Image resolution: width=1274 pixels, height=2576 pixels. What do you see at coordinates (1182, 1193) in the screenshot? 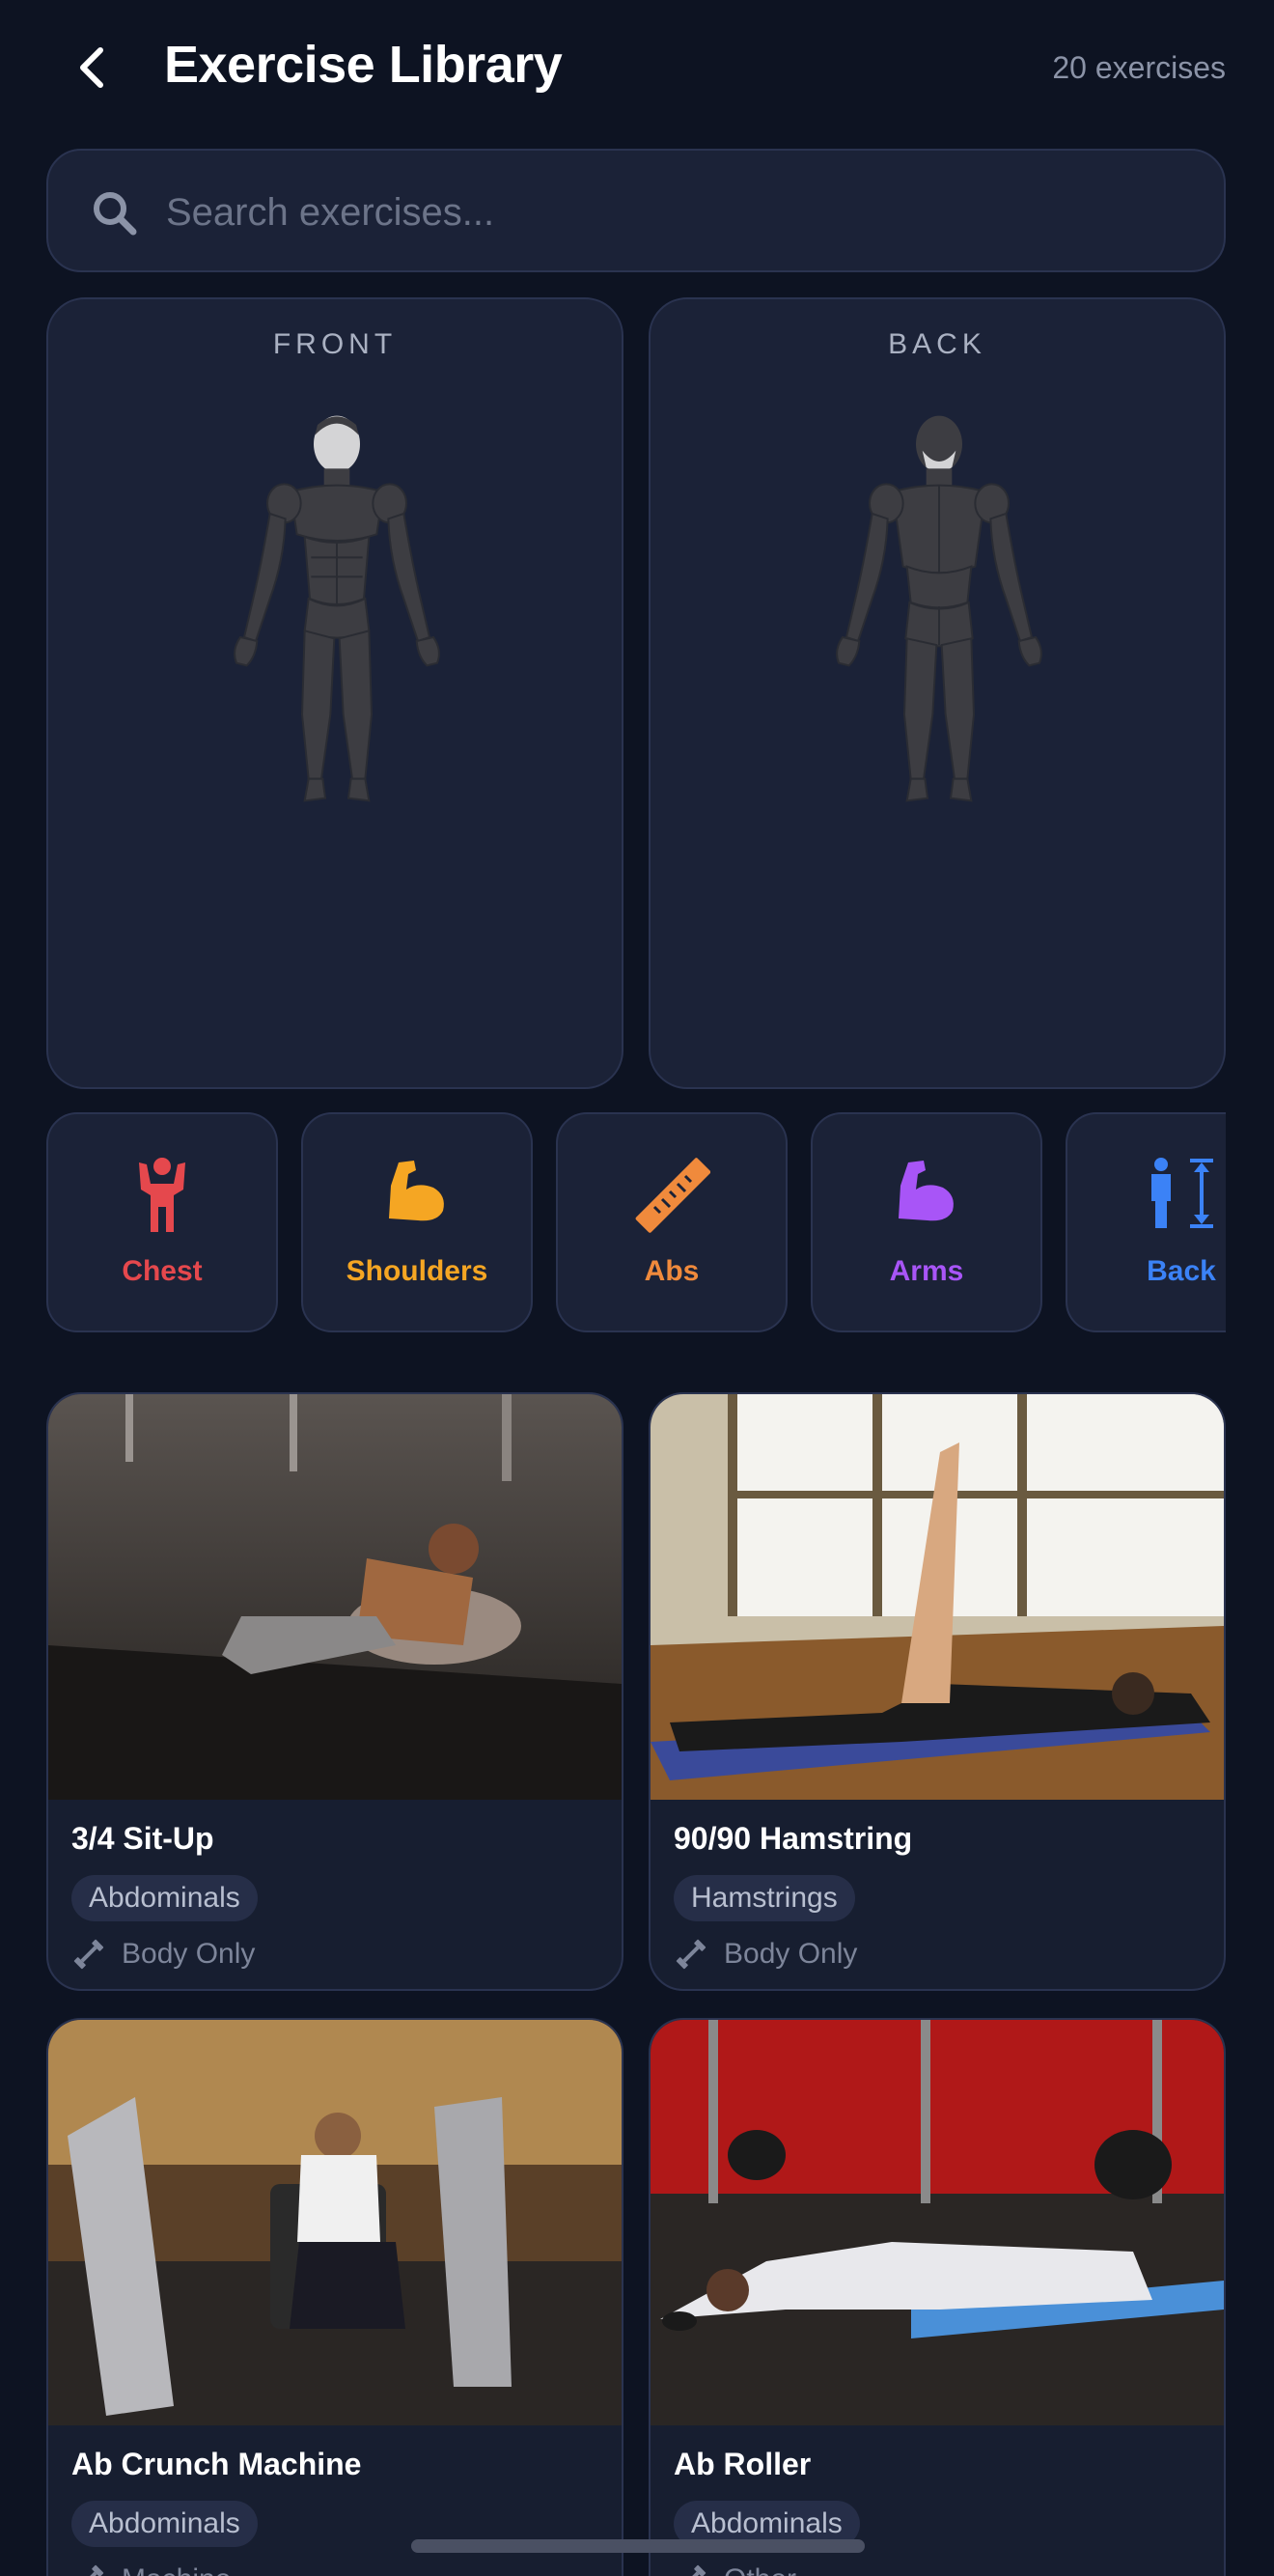
I see `person-height-icon` at bounding box center [1182, 1193].